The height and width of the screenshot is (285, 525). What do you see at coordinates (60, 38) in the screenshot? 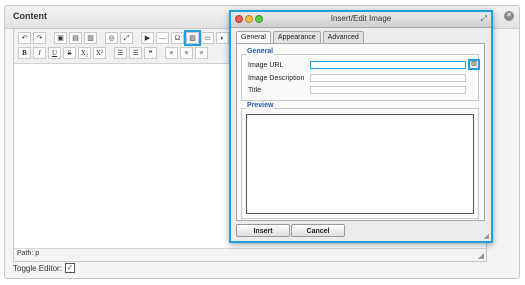
I see `paste-word-icon: ▣` at bounding box center [60, 38].